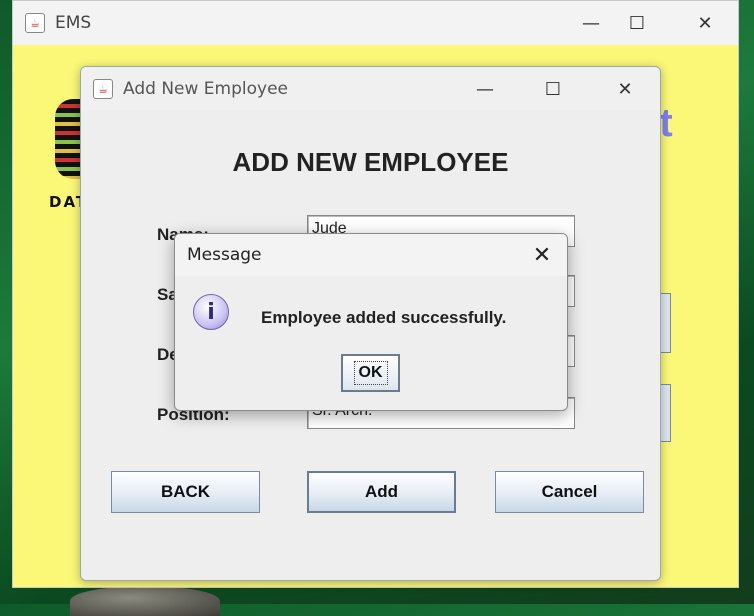 The image size is (754, 616). I want to click on window-title: EMS, so click(73, 23).